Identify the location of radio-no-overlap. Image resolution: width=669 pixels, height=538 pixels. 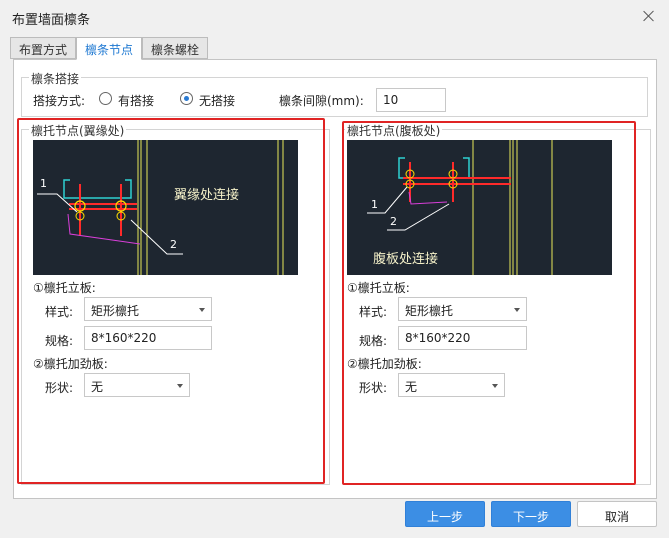
(186, 98).